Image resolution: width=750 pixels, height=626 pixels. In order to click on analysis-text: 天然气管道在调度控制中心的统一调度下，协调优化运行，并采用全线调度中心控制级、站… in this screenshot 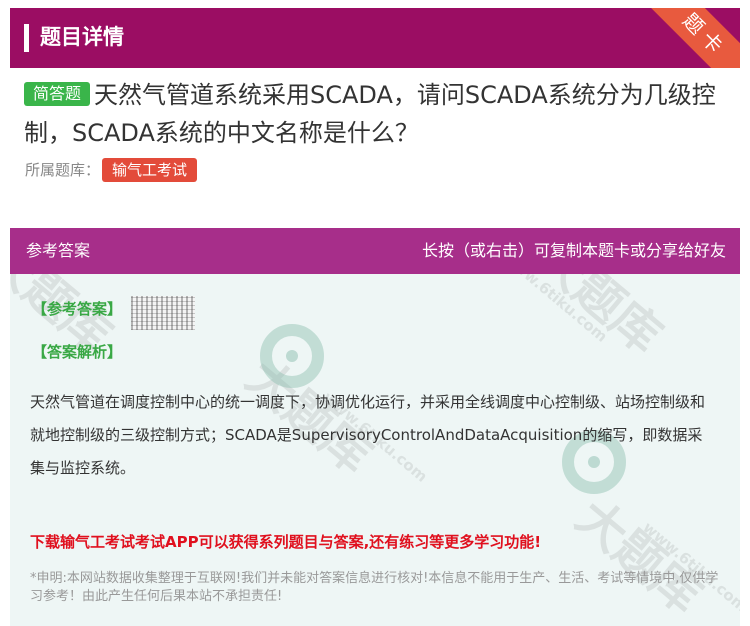, I will do `click(368, 435)`.